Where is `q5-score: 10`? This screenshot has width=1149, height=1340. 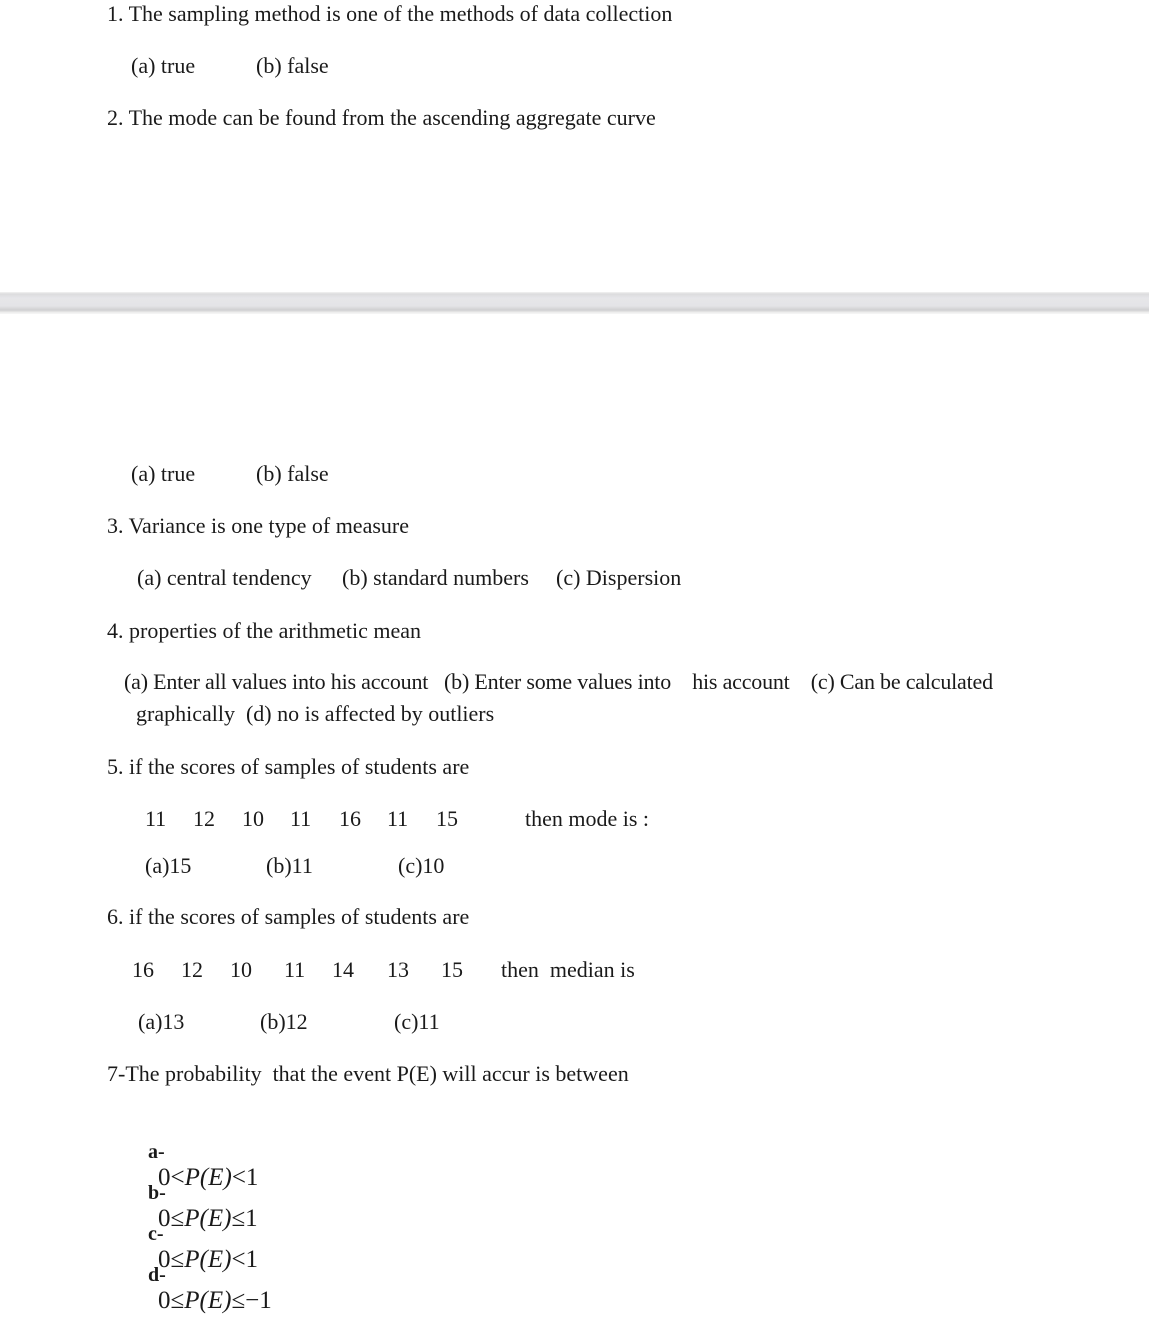
q5-score: 10 is located at coordinates (253, 818).